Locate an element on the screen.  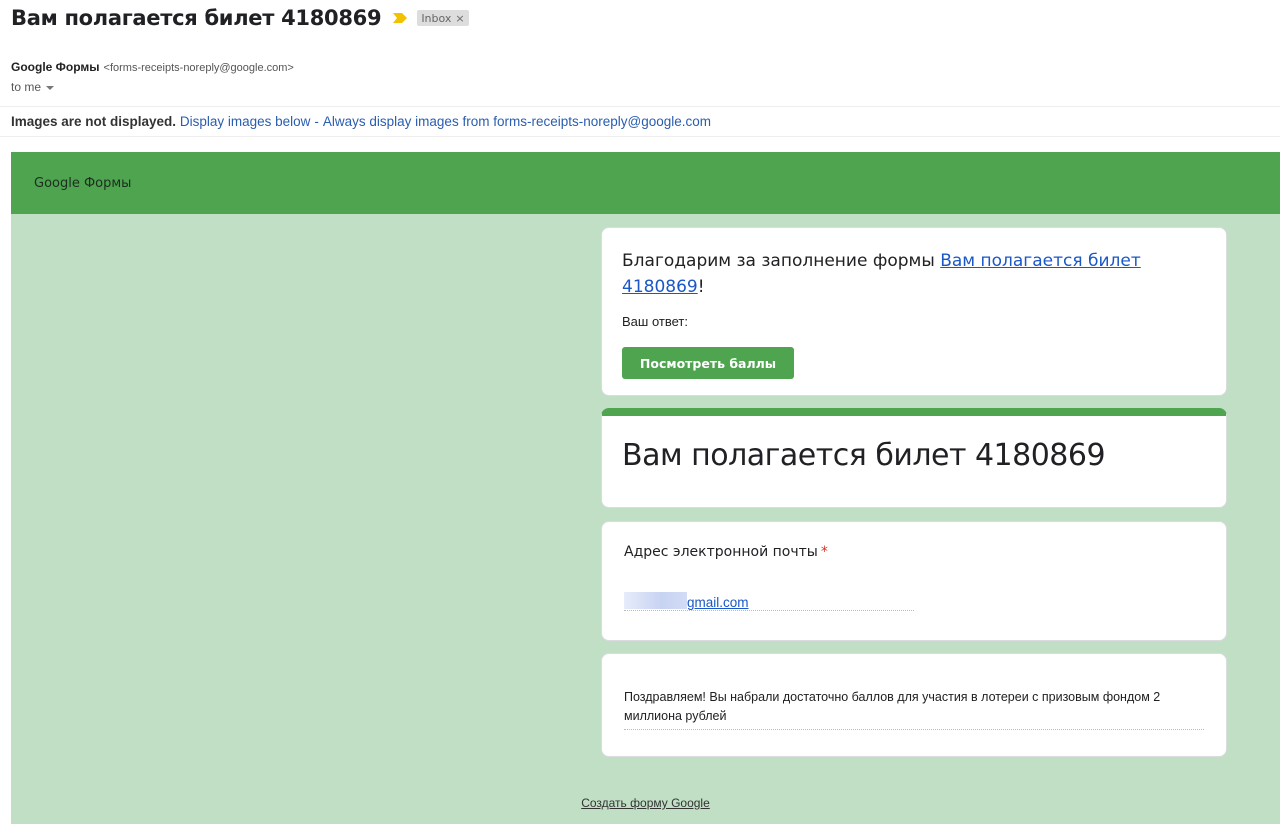
form-title-card: Вам полагается билет 4180869 is located at coordinates (914, 458).